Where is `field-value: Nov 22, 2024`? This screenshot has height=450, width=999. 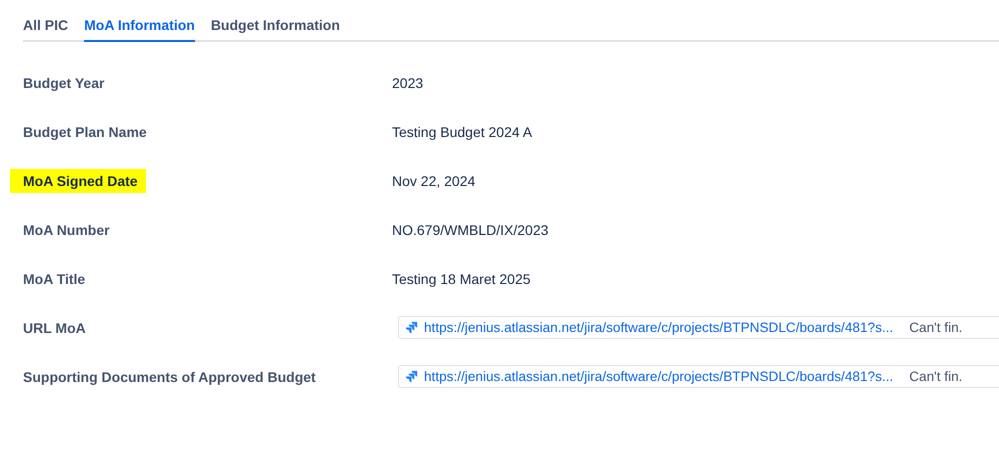 field-value: Nov 22, 2024 is located at coordinates (434, 180).